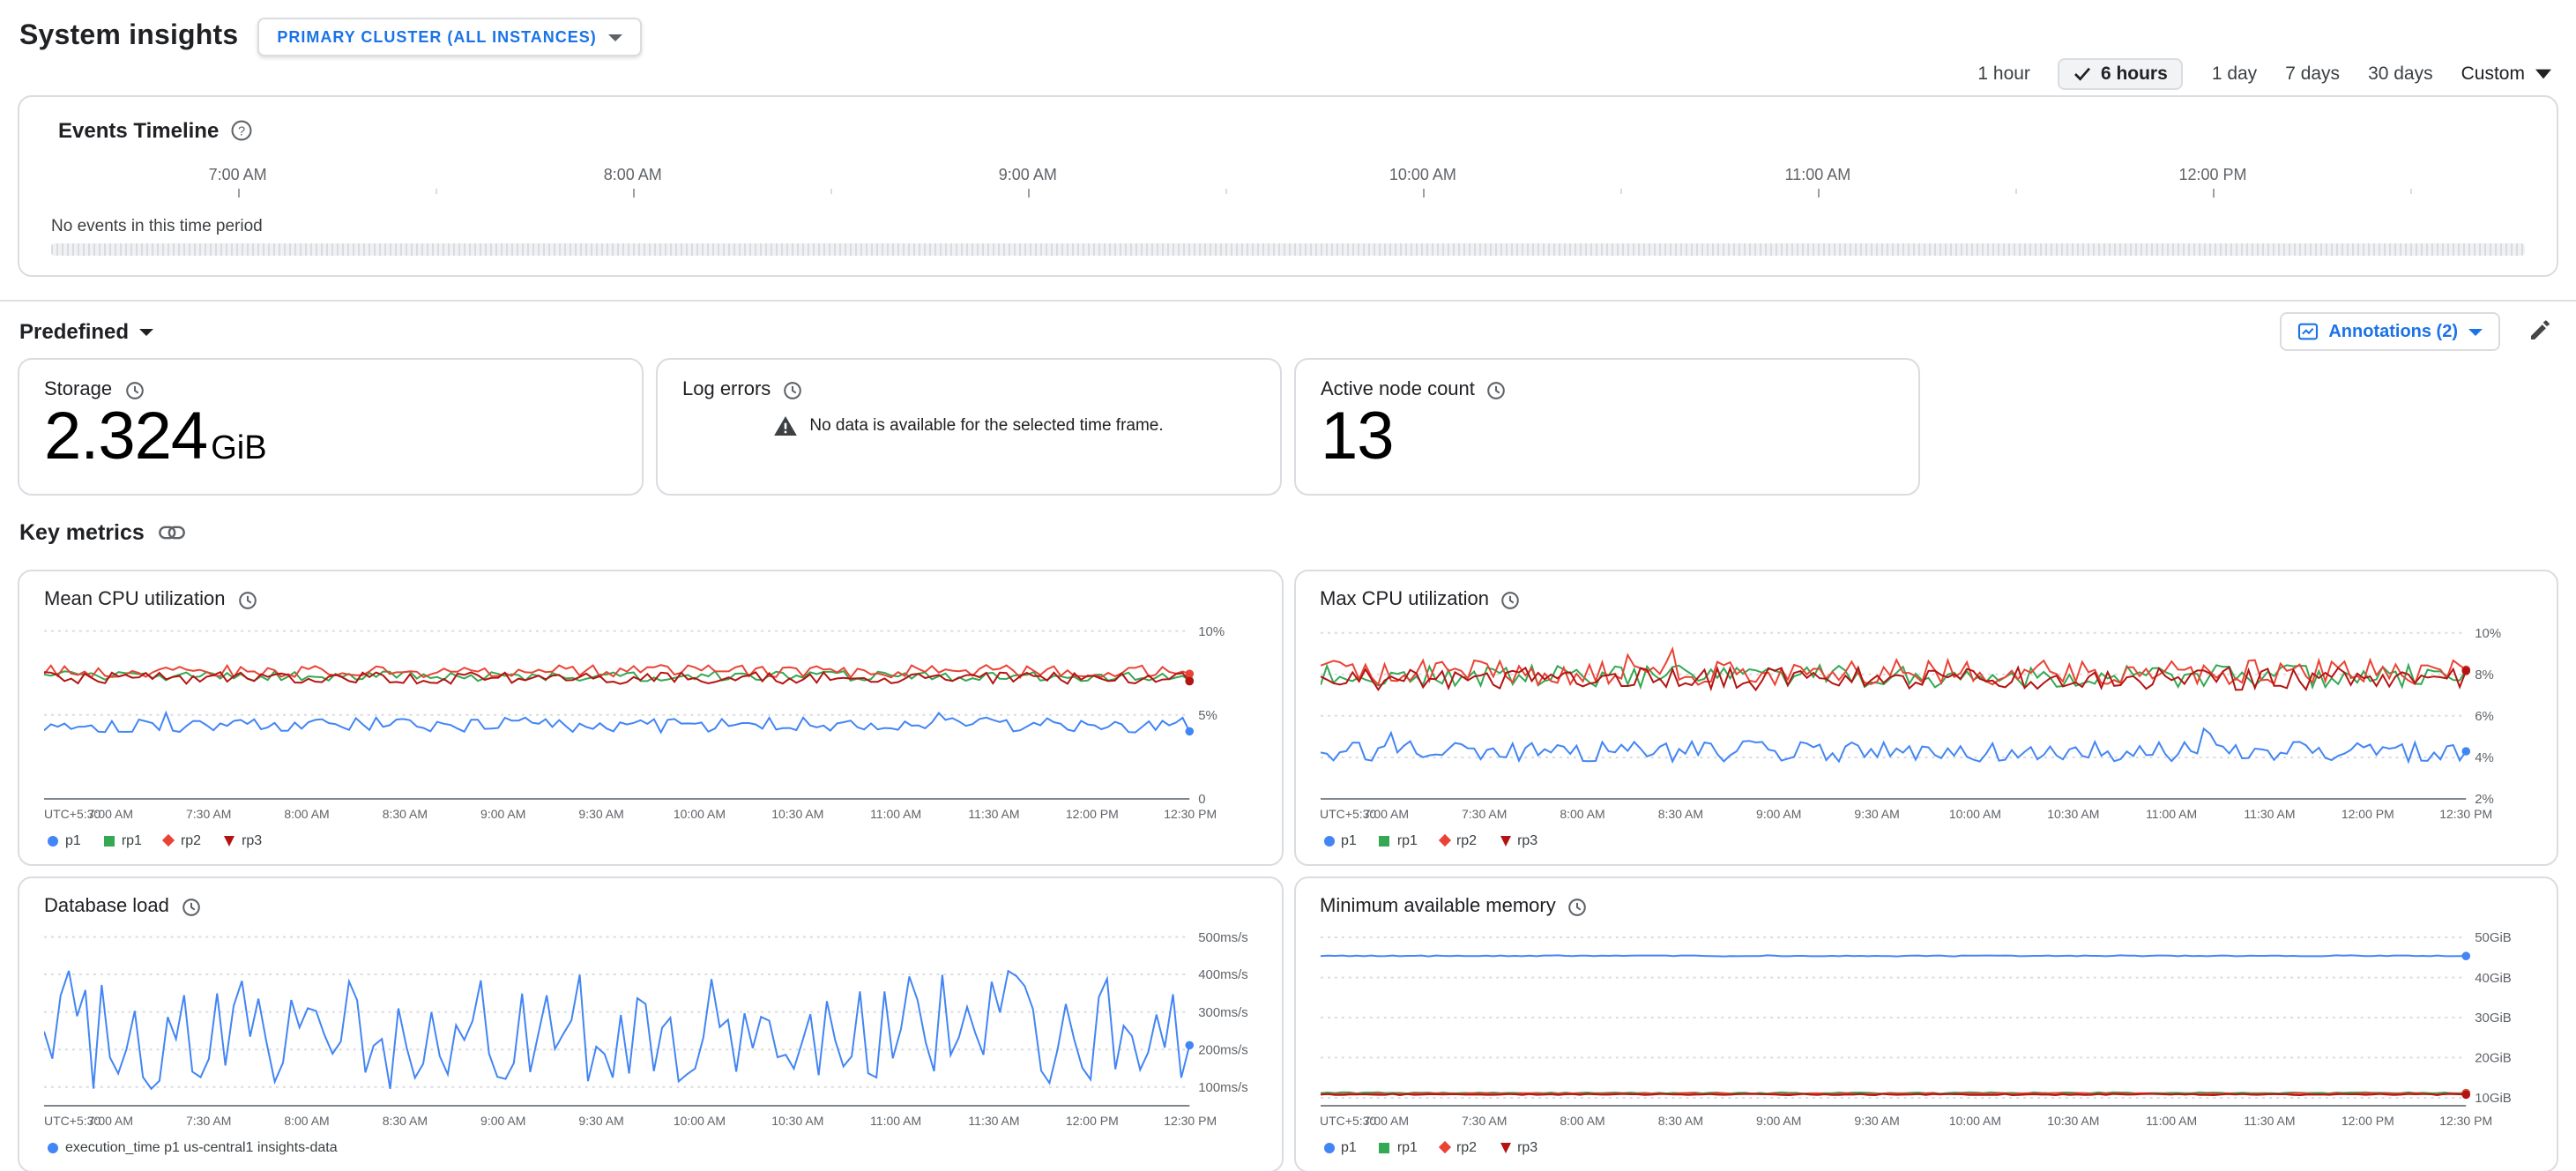  Describe the element at coordinates (74, 331) in the screenshot. I see `predefined-label: Predefined` at that location.